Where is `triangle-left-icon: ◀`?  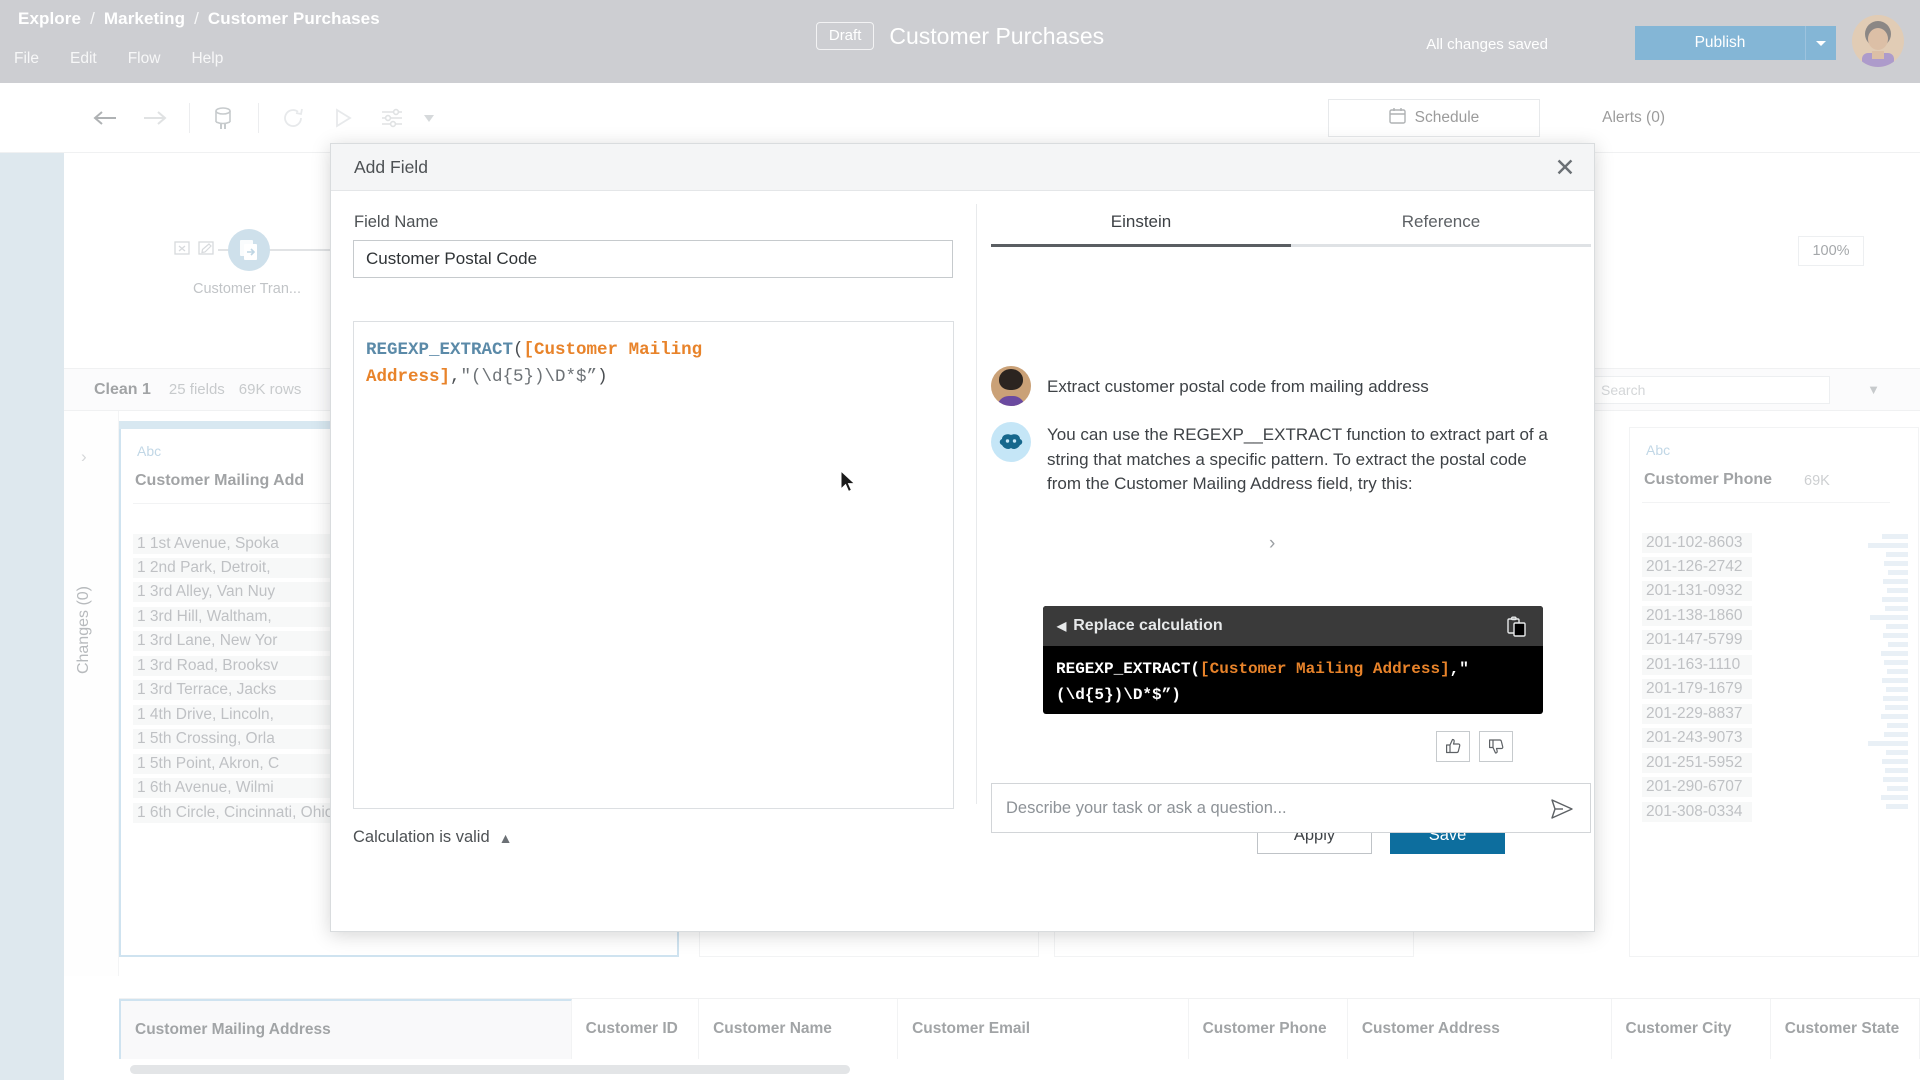
triangle-left-icon: ◀ is located at coordinates (1062, 626).